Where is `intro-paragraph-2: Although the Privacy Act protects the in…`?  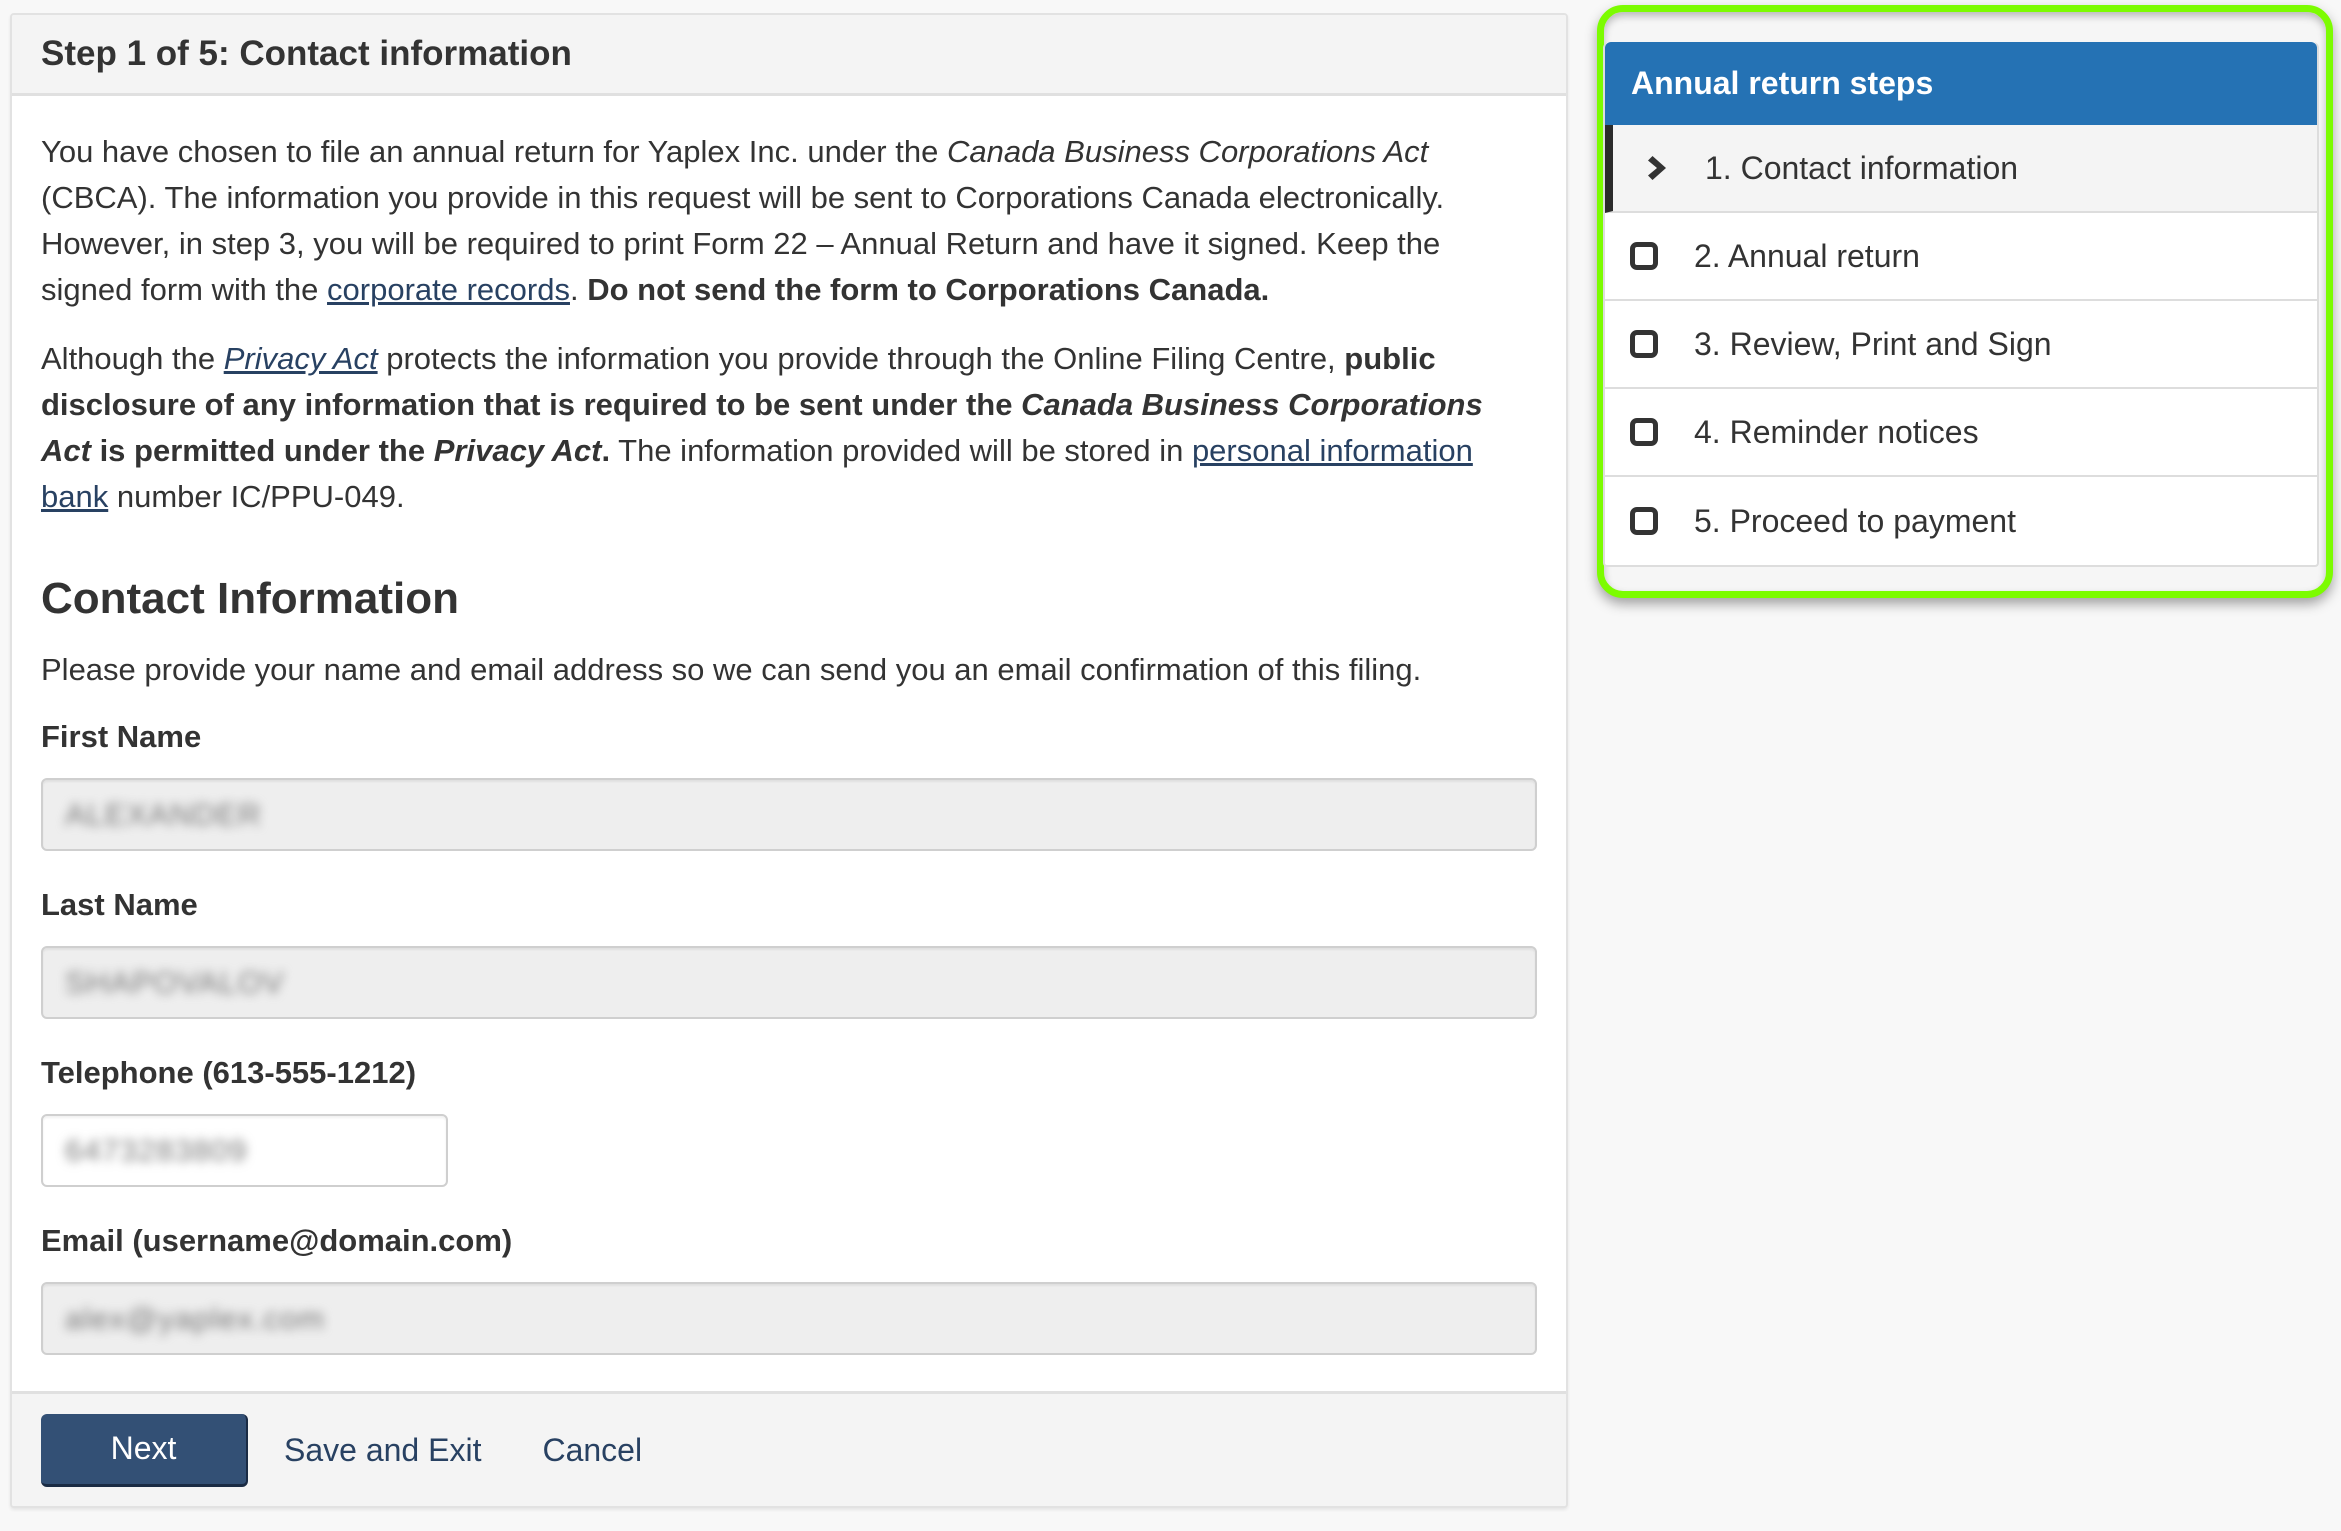 intro-paragraph-2: Although the Privacy Act protects the in… is located at coordinates (789, 428).